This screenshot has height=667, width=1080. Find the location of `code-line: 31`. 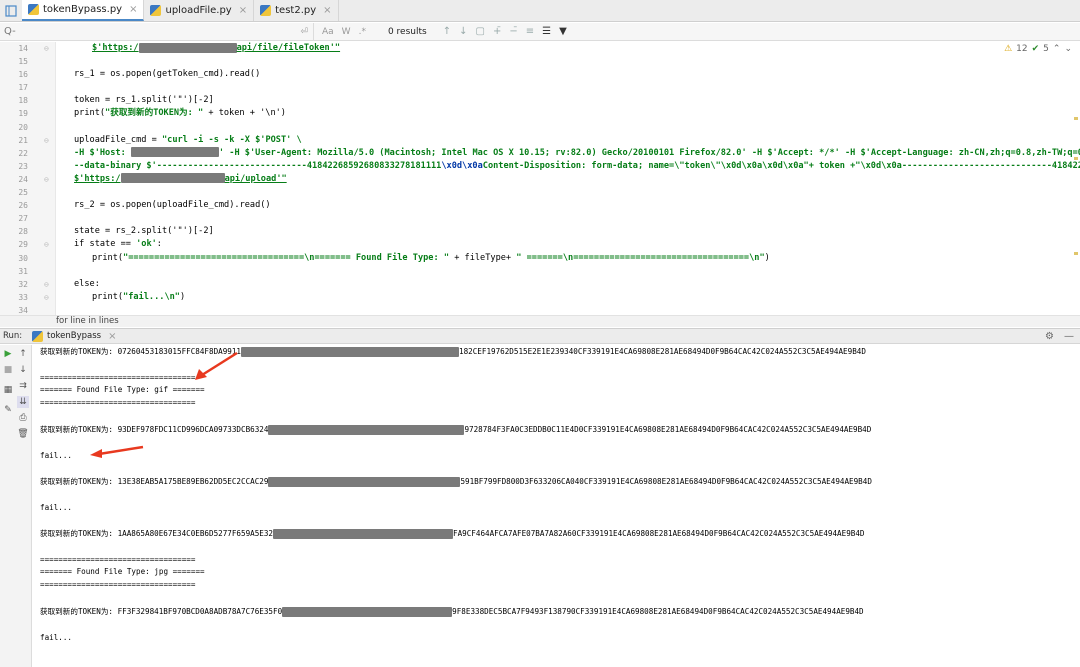

code-line: 31 is located at coordinates (540, 271).